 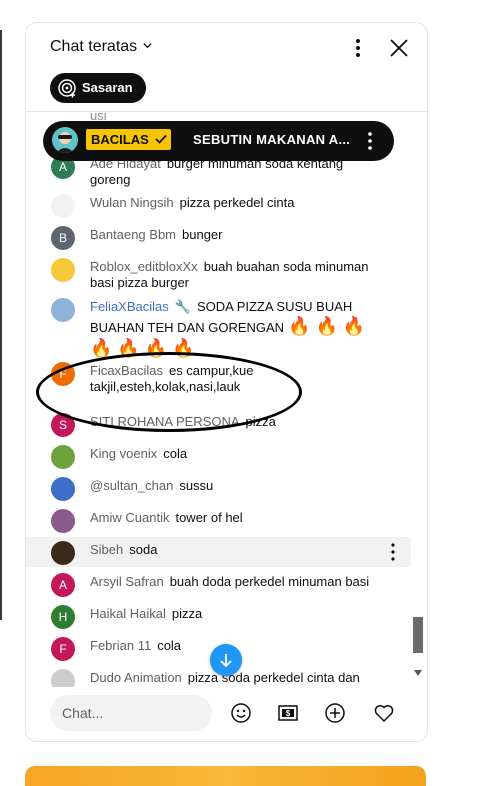 I want to click on chat-message: B Bantaeng Bbm bunger, so click(x=218, y=237).